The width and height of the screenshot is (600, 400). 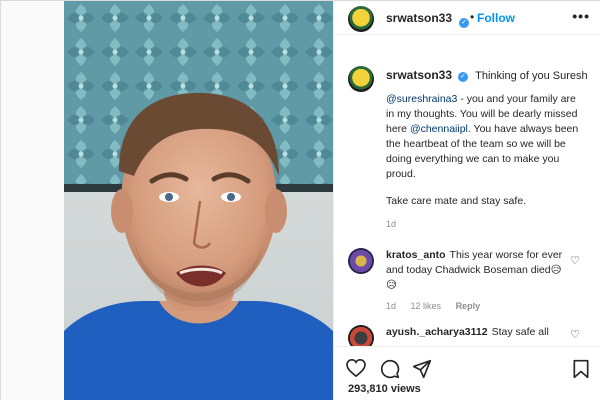 What do you see at coordinates (391, 306) in the screenshot?
I see `comment-time: 1d` at bounding box center [391, 306].